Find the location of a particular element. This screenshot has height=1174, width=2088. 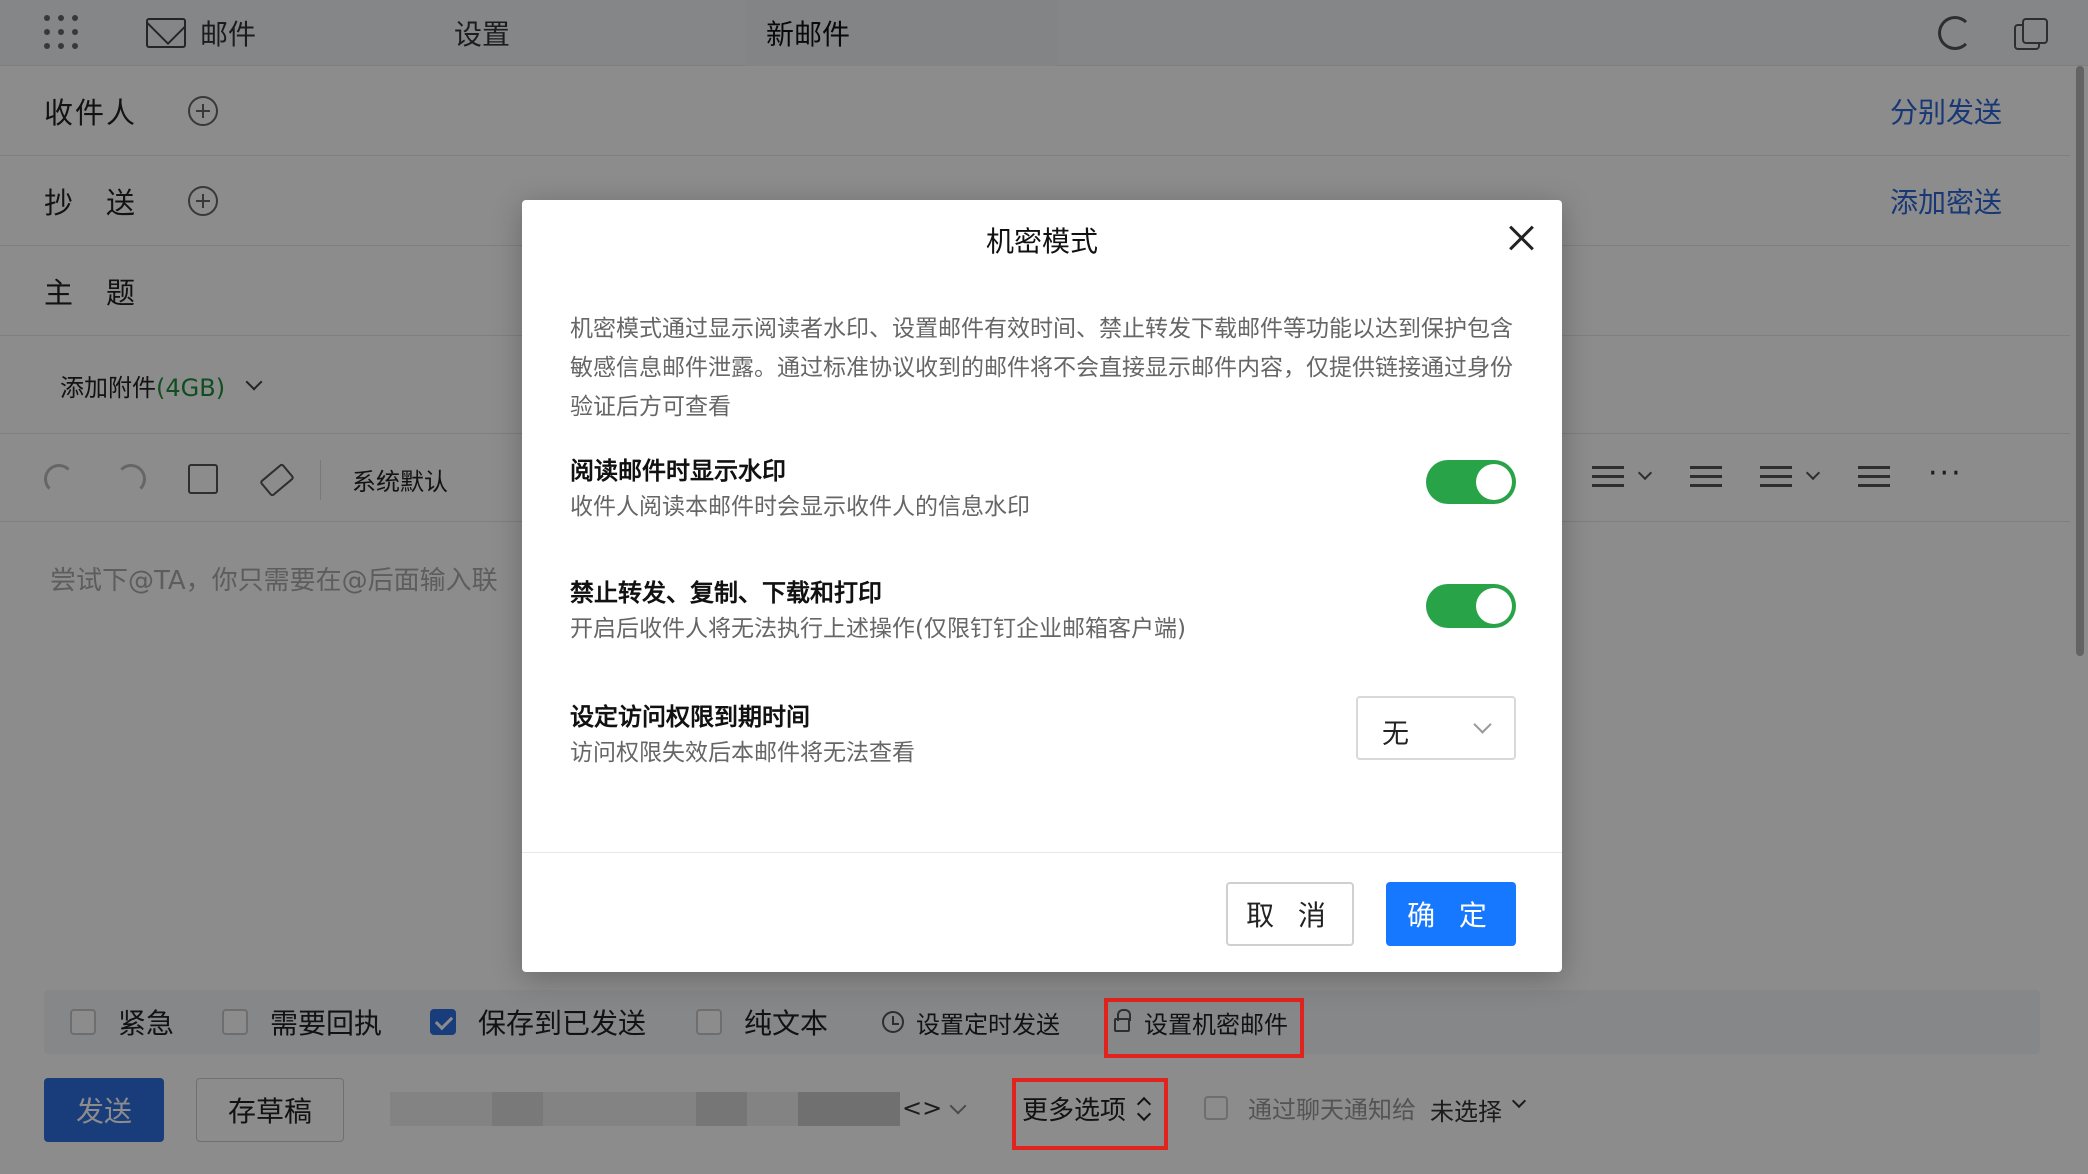

close-icon is located at coordinates (1522, 238).